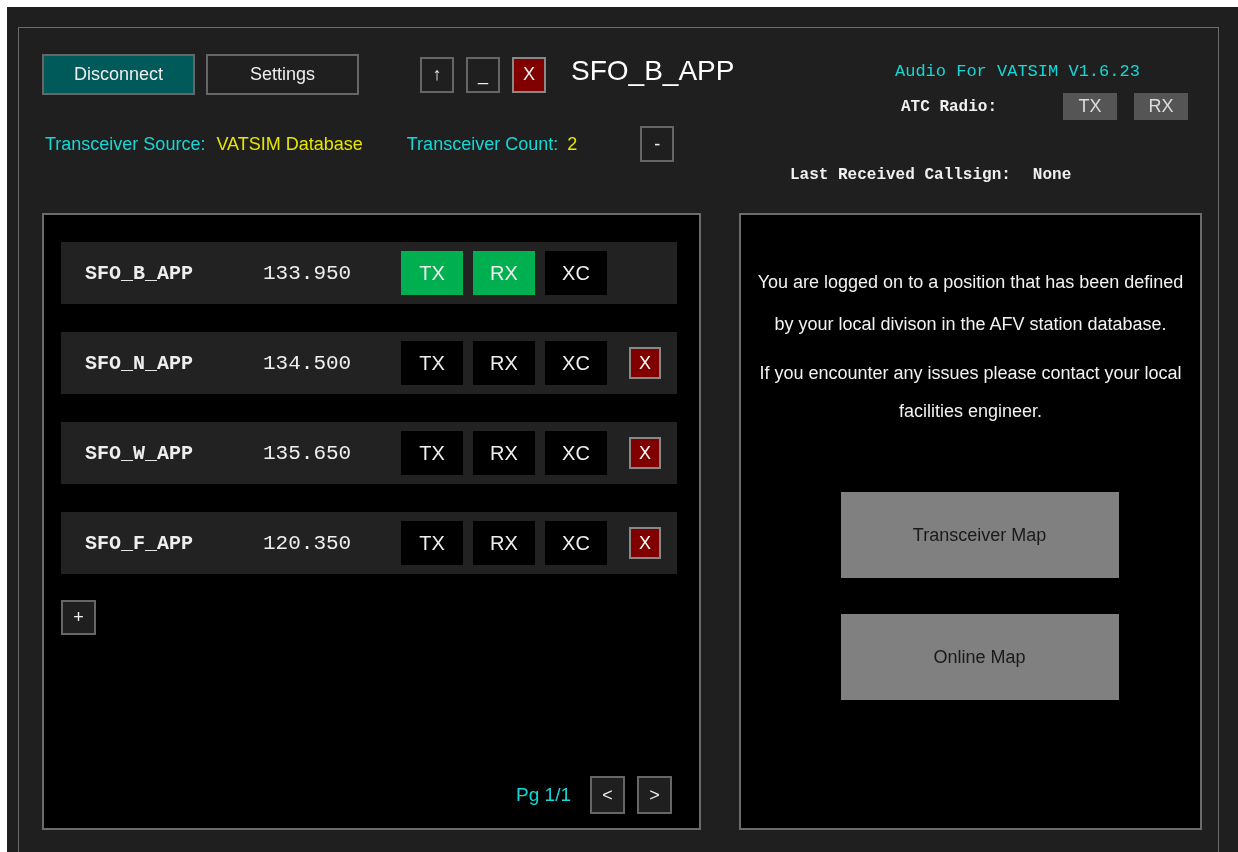 The width and height of the screenshot is (1238, 852). Describe the element at coordinates (657, 144) in the screenshot. I see `collapse-button: -` at that location.